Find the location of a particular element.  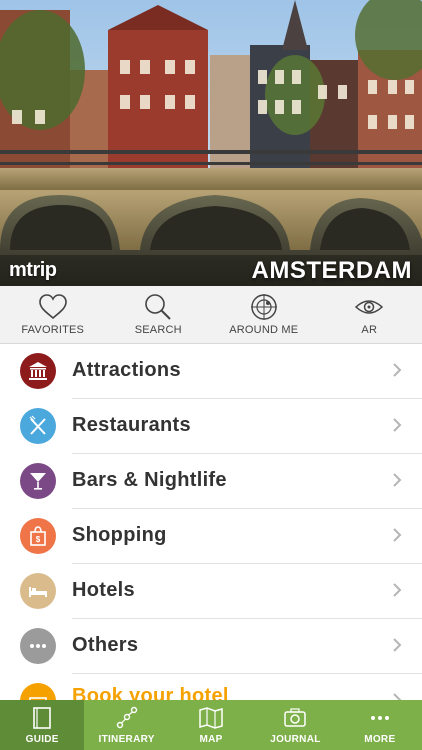

list-item-shopping: $ Shopping is located at coordinates (211, 536).